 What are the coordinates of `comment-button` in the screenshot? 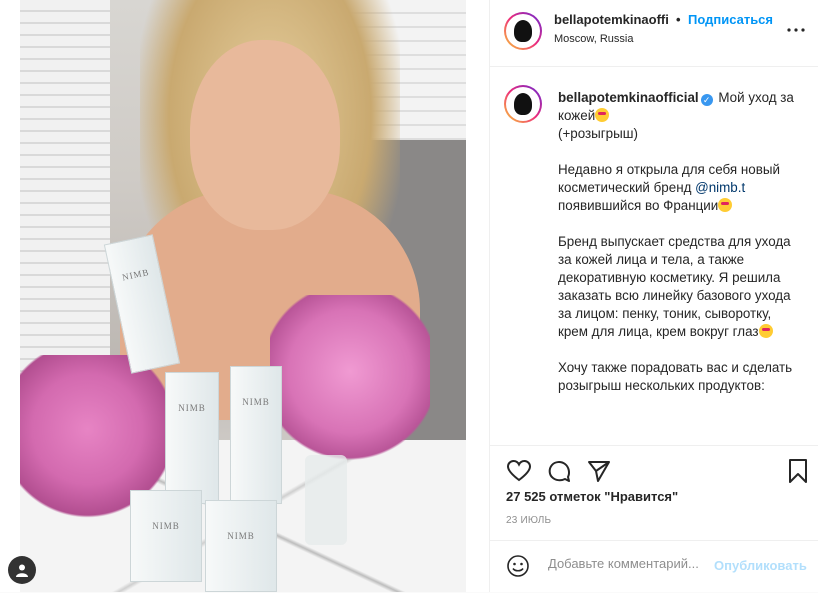 It's located at (559, 471).